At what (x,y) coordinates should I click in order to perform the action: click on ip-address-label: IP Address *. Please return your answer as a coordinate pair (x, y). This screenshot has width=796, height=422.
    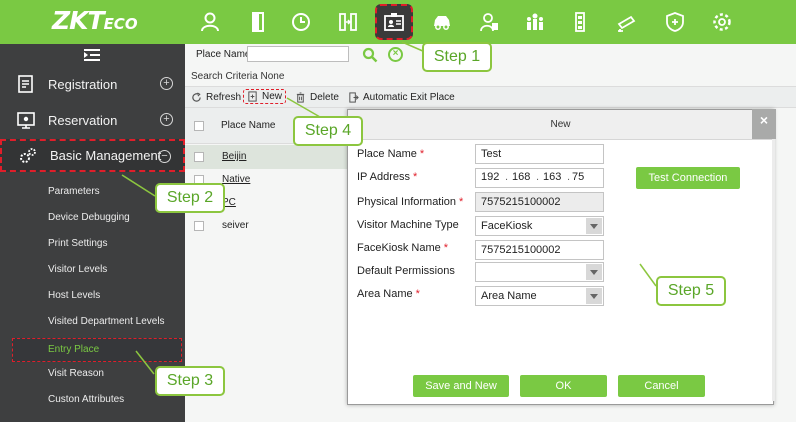
    Looking at the image, I should click on (387, 177).